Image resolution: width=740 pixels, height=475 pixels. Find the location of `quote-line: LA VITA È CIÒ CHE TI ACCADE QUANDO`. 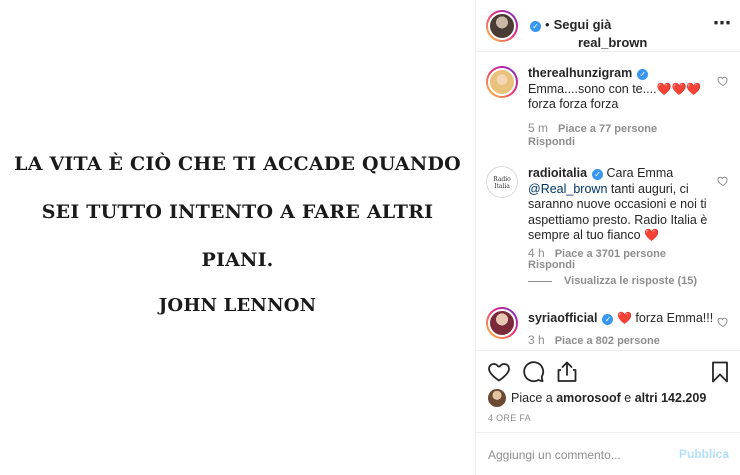

quote-line: LA VITA È CIÒ CHE TI ACCADE QUANDO is located at coordinates (237, 164).